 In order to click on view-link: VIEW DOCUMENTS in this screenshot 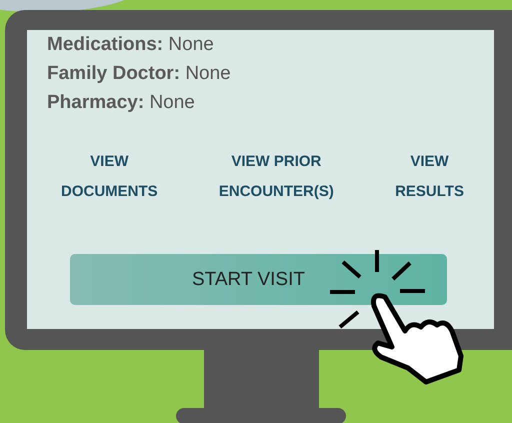, I will do `click(109, 177)`.